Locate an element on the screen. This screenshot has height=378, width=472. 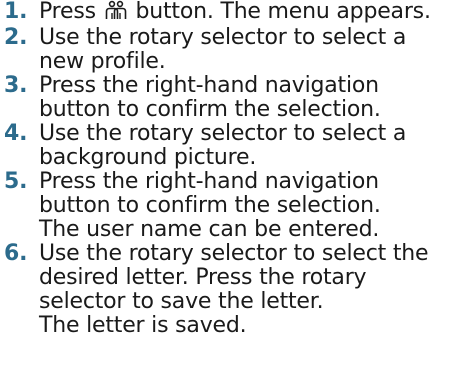
step-number: 3. is located at coordinates (16, 85).